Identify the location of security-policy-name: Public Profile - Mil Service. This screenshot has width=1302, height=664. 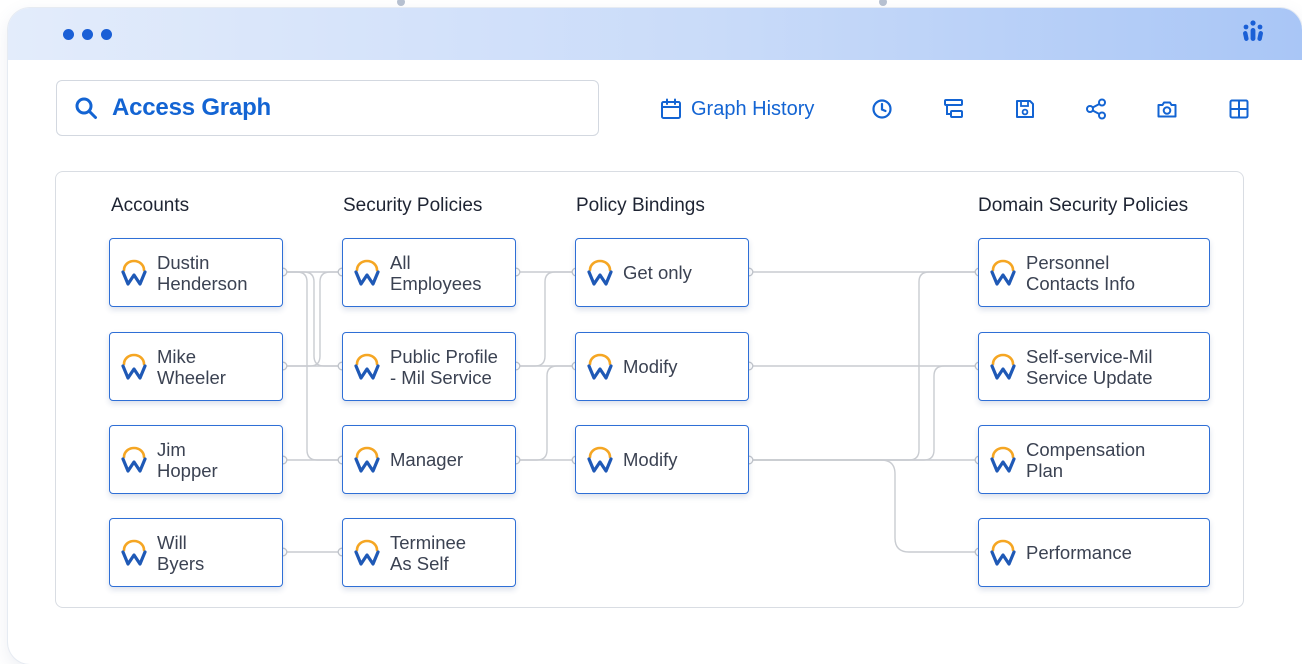
(444, 366).